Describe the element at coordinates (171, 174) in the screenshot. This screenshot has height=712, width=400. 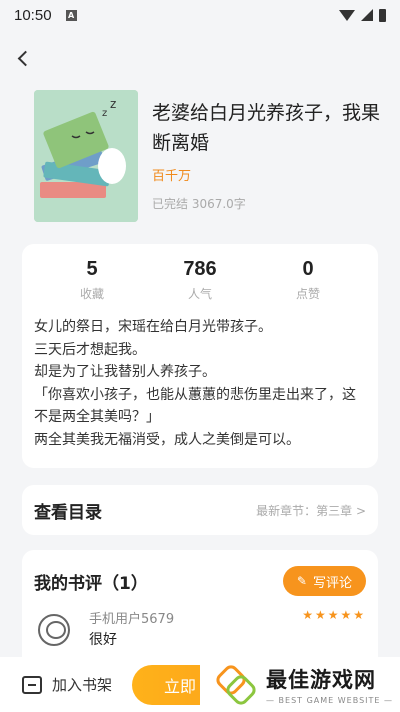
I see `book-author: 百千万` at that location.